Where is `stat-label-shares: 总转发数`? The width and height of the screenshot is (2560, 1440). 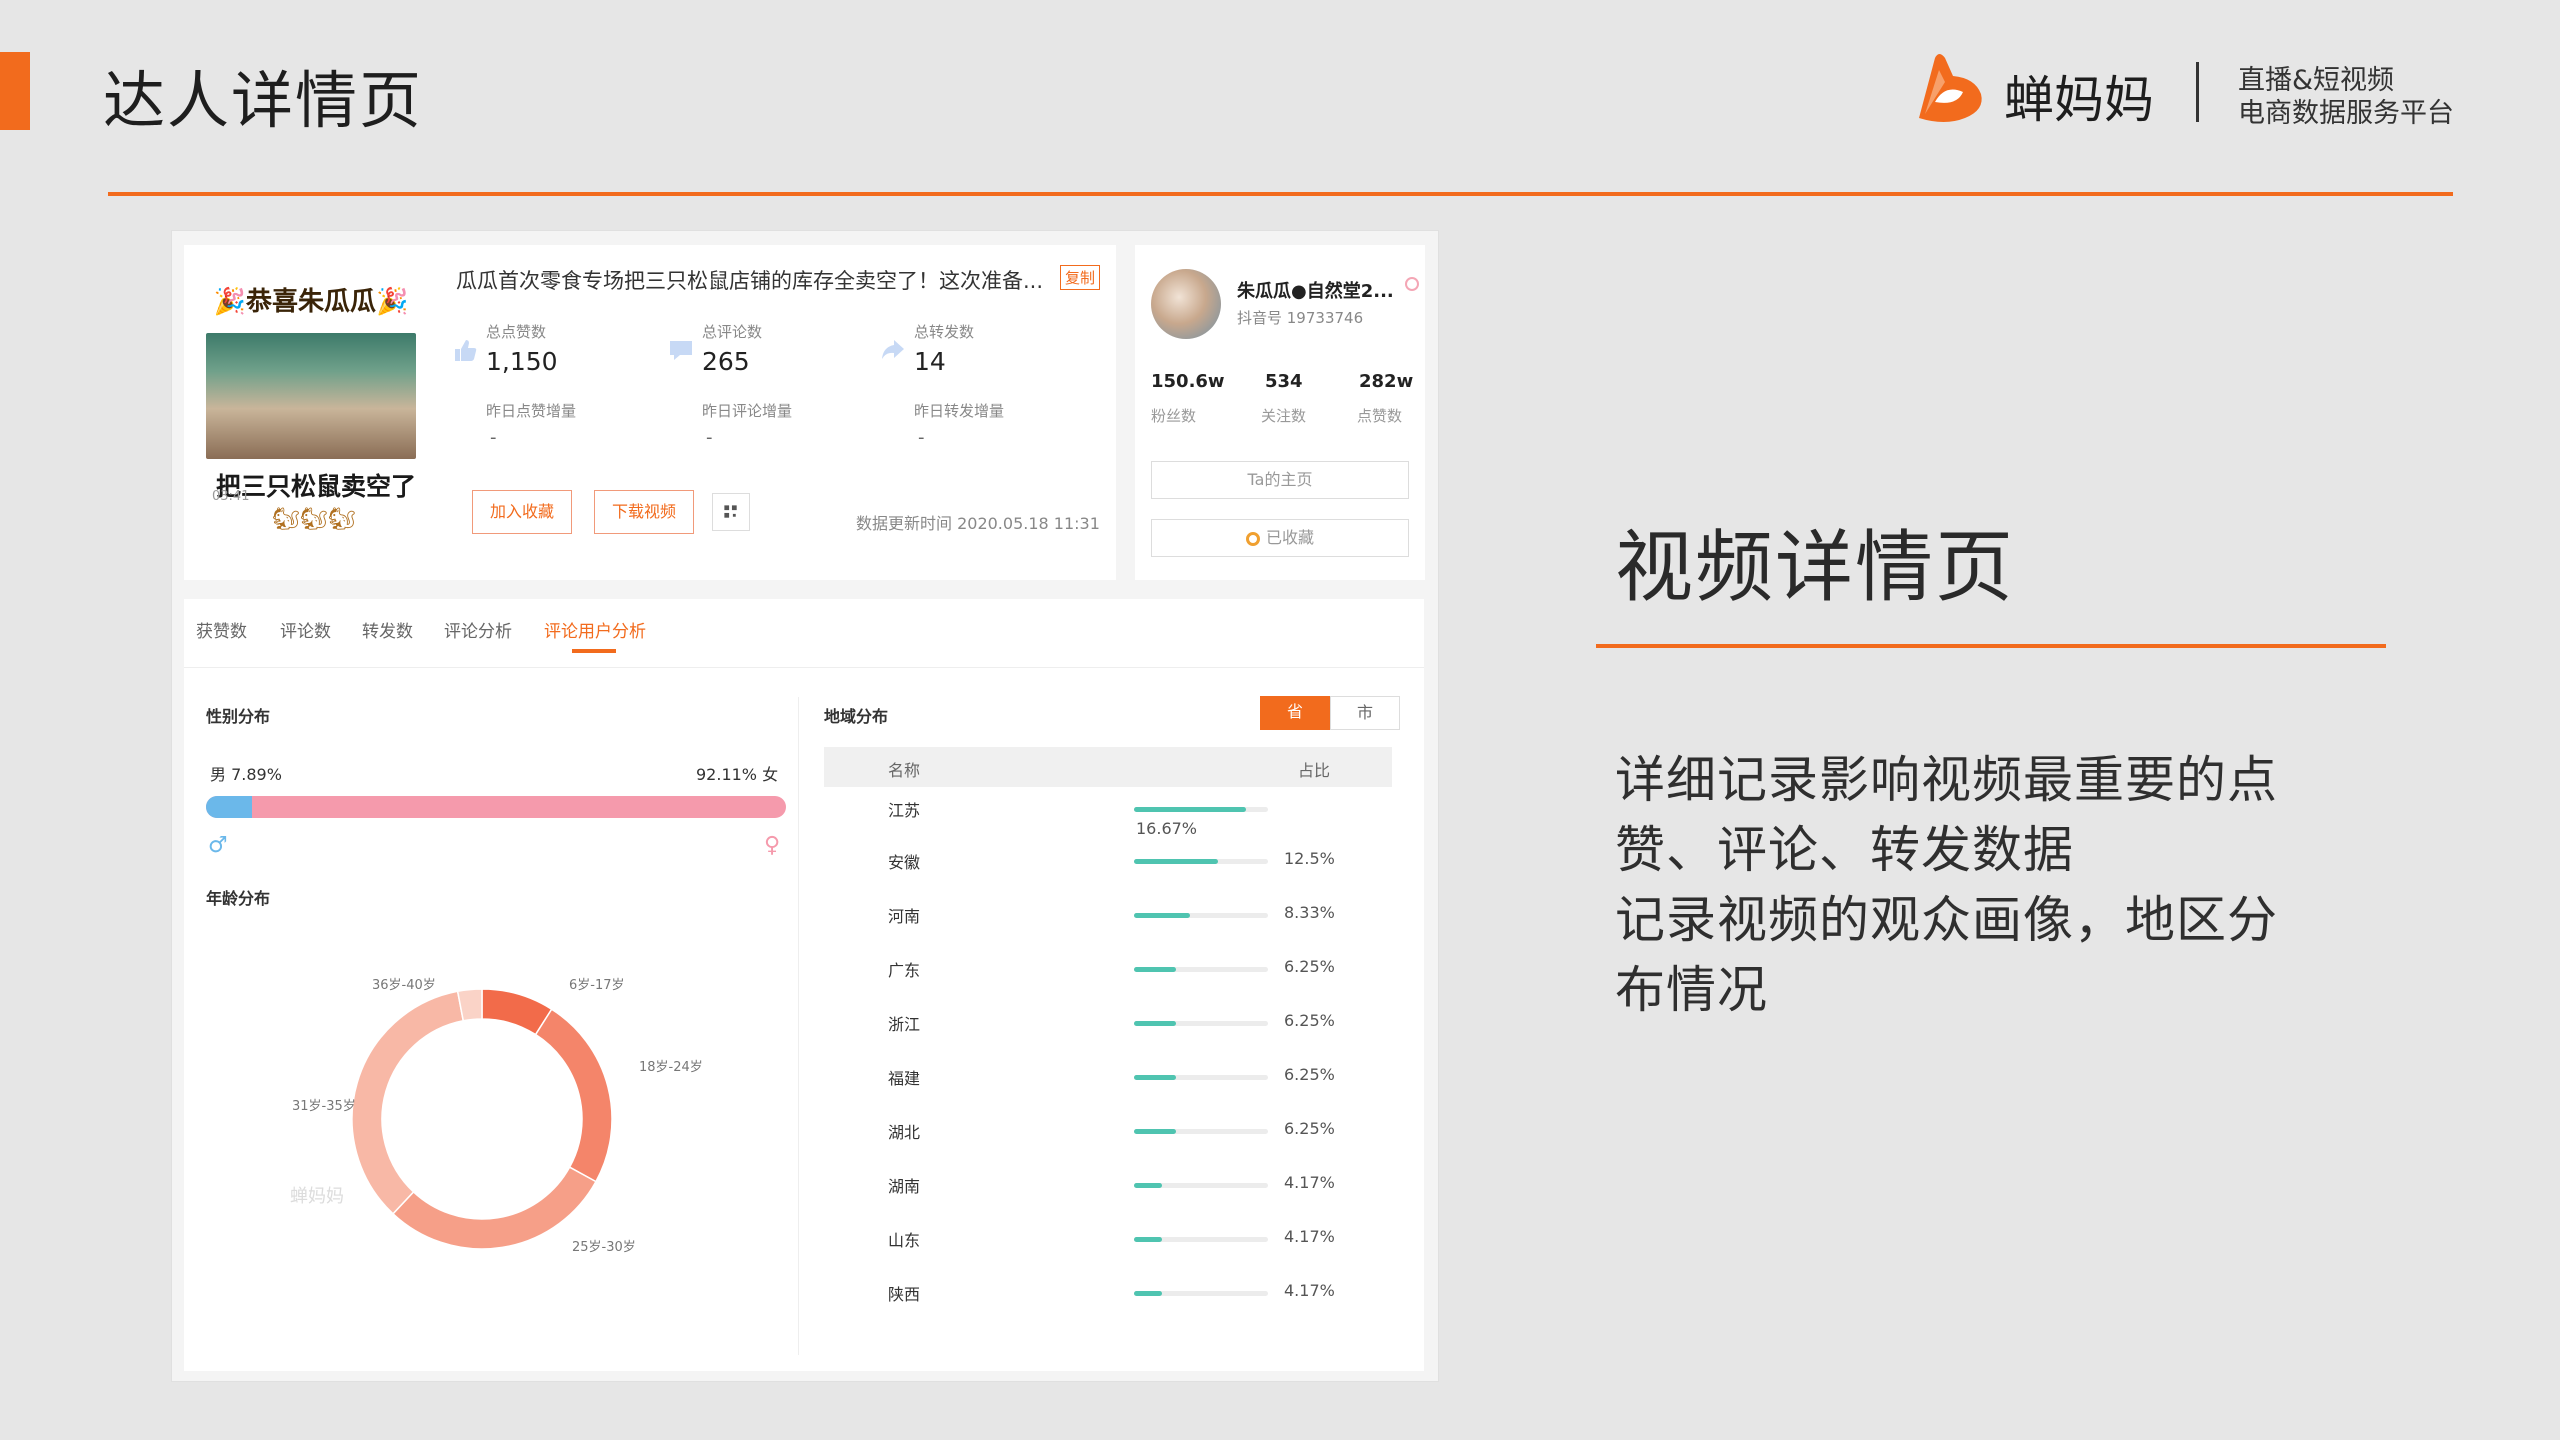 stat-label-shares: 总转发数 is located at coordinates (944, 332).